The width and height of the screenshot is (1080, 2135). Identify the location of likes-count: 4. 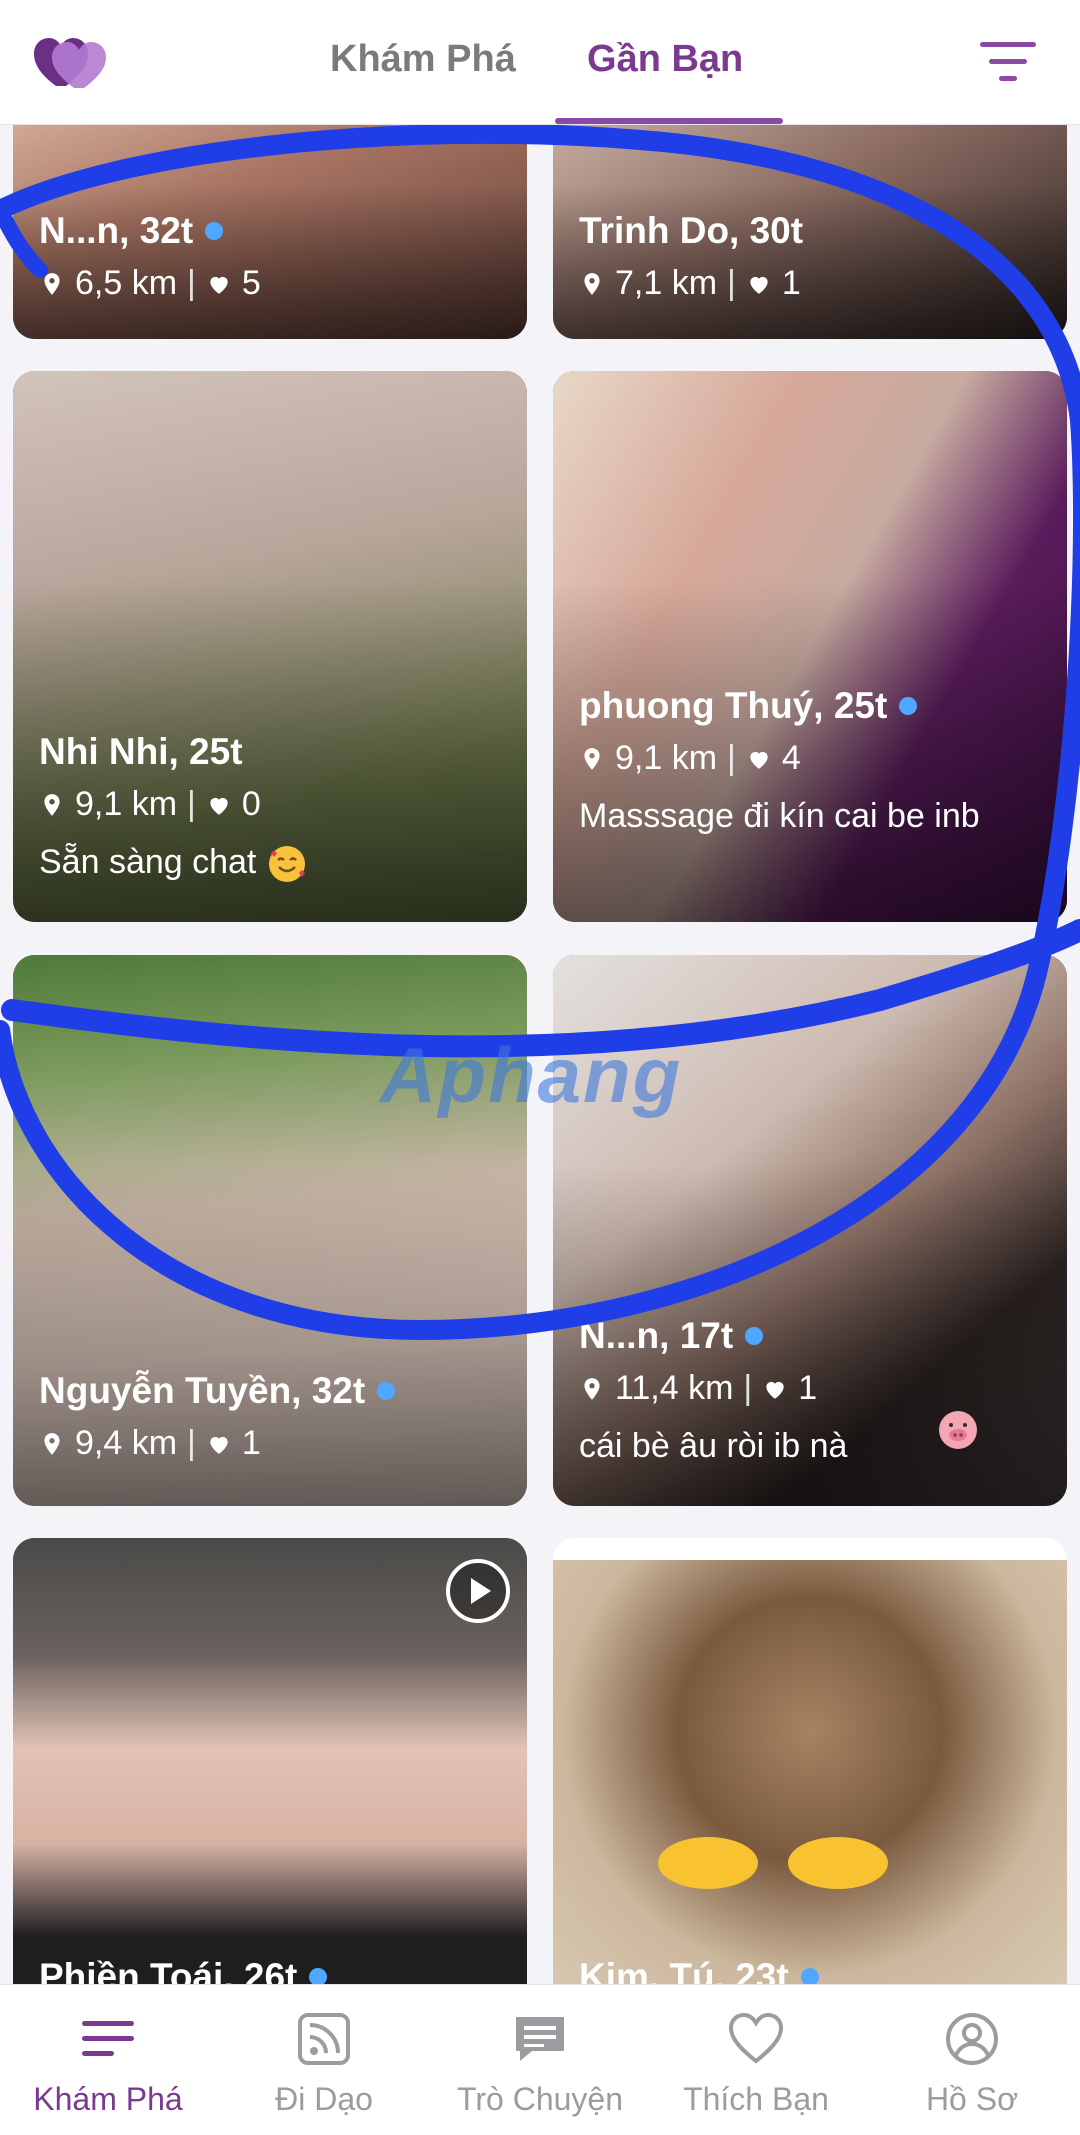
(791, 758).